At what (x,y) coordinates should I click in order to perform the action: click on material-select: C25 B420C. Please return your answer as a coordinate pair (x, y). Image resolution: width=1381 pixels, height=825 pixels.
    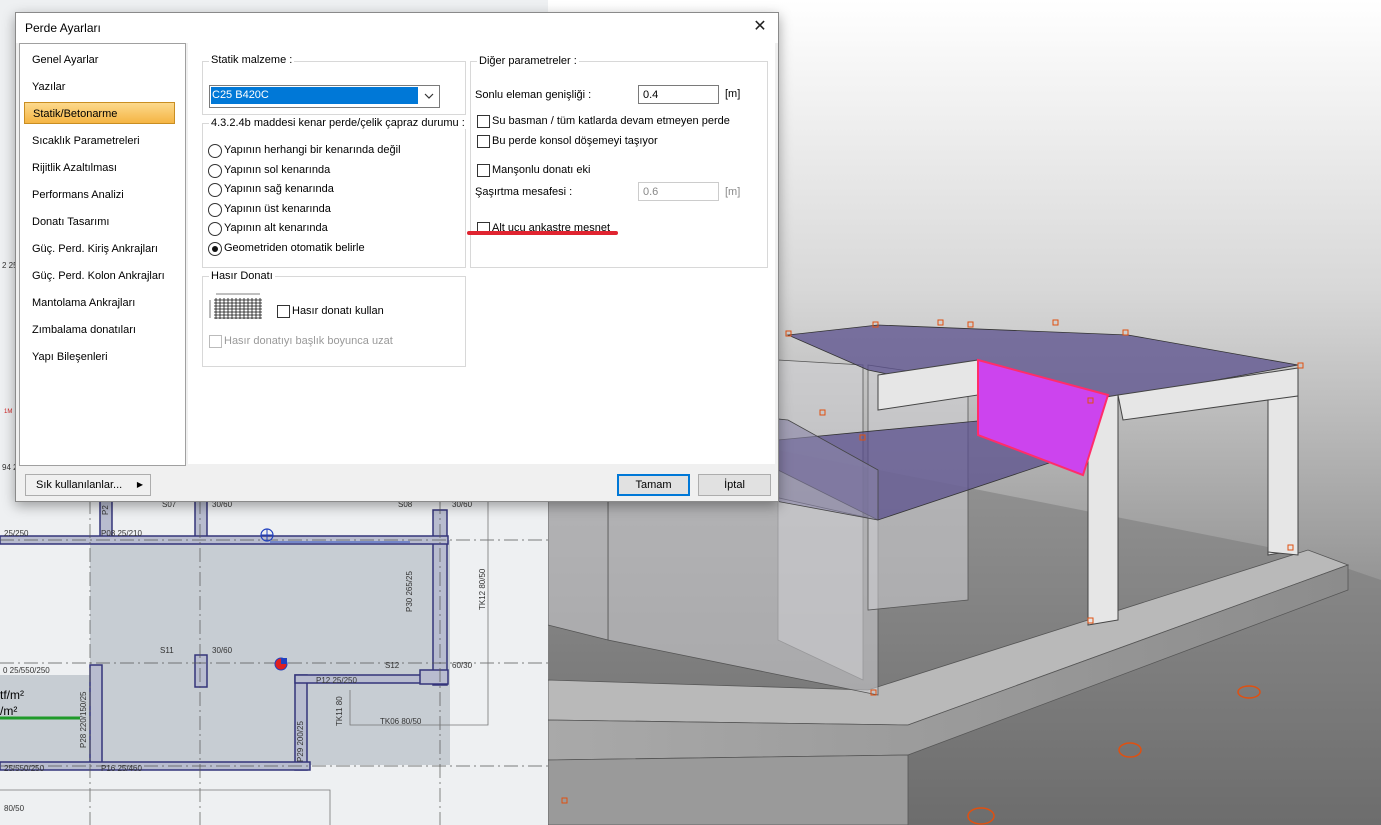
    Looking at the image, I should click on (324, 96).